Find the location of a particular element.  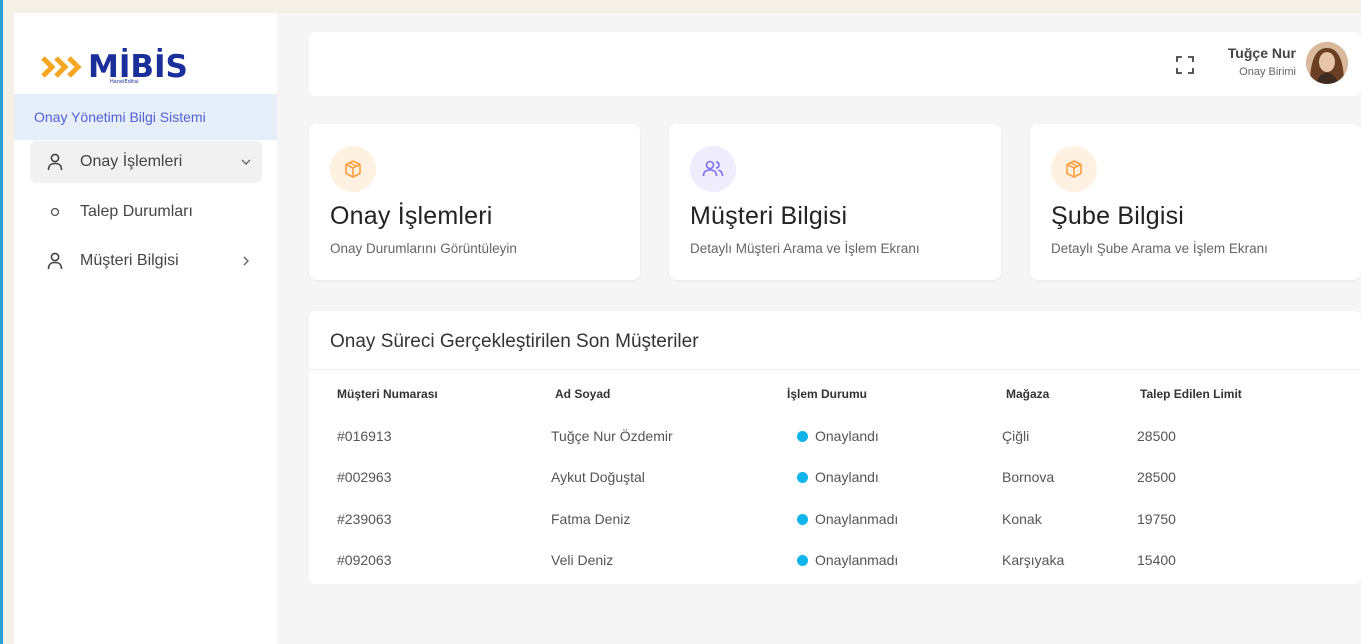

card-subtitle: Detaylı Şube Arama ve İşlem Ekranı is located at coordinates (1159, 248).